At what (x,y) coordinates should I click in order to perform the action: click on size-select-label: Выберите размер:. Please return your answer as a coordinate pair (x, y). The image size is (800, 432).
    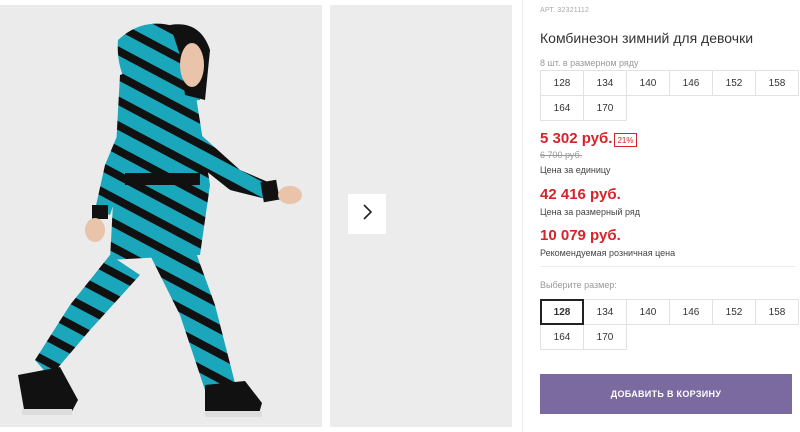
    Looking at the image, I should click on (578, 285).